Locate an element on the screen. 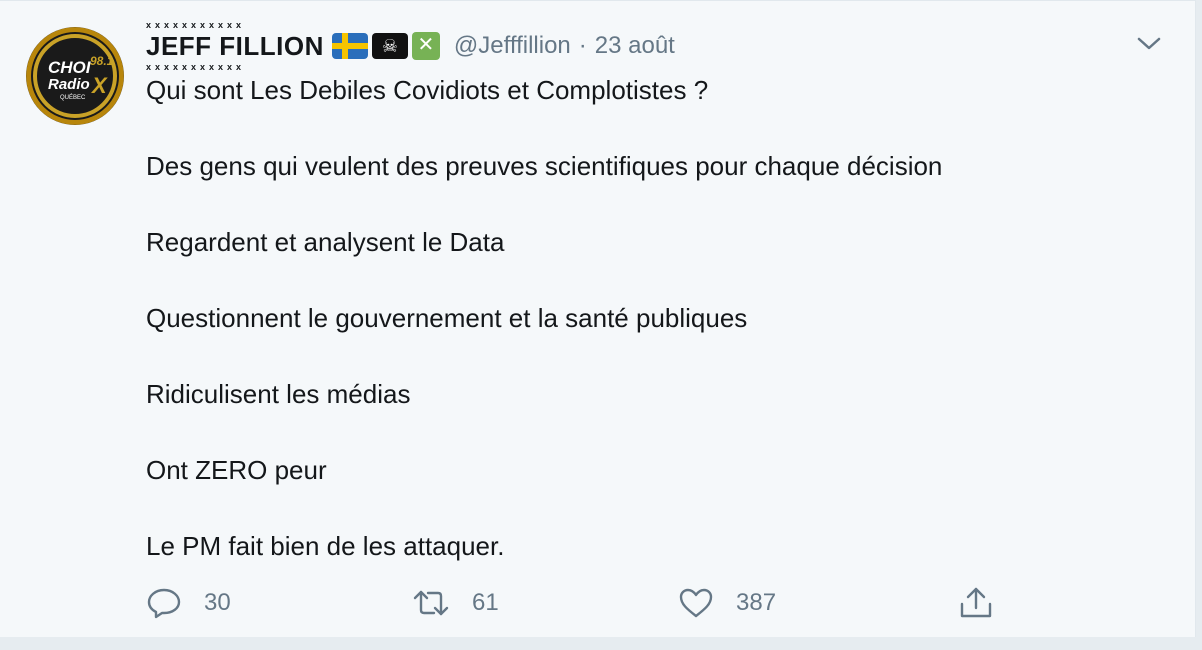 This screenshot has width=1202, height=650. svg-text: QUÉBEC is located at coordinates (73, 97).